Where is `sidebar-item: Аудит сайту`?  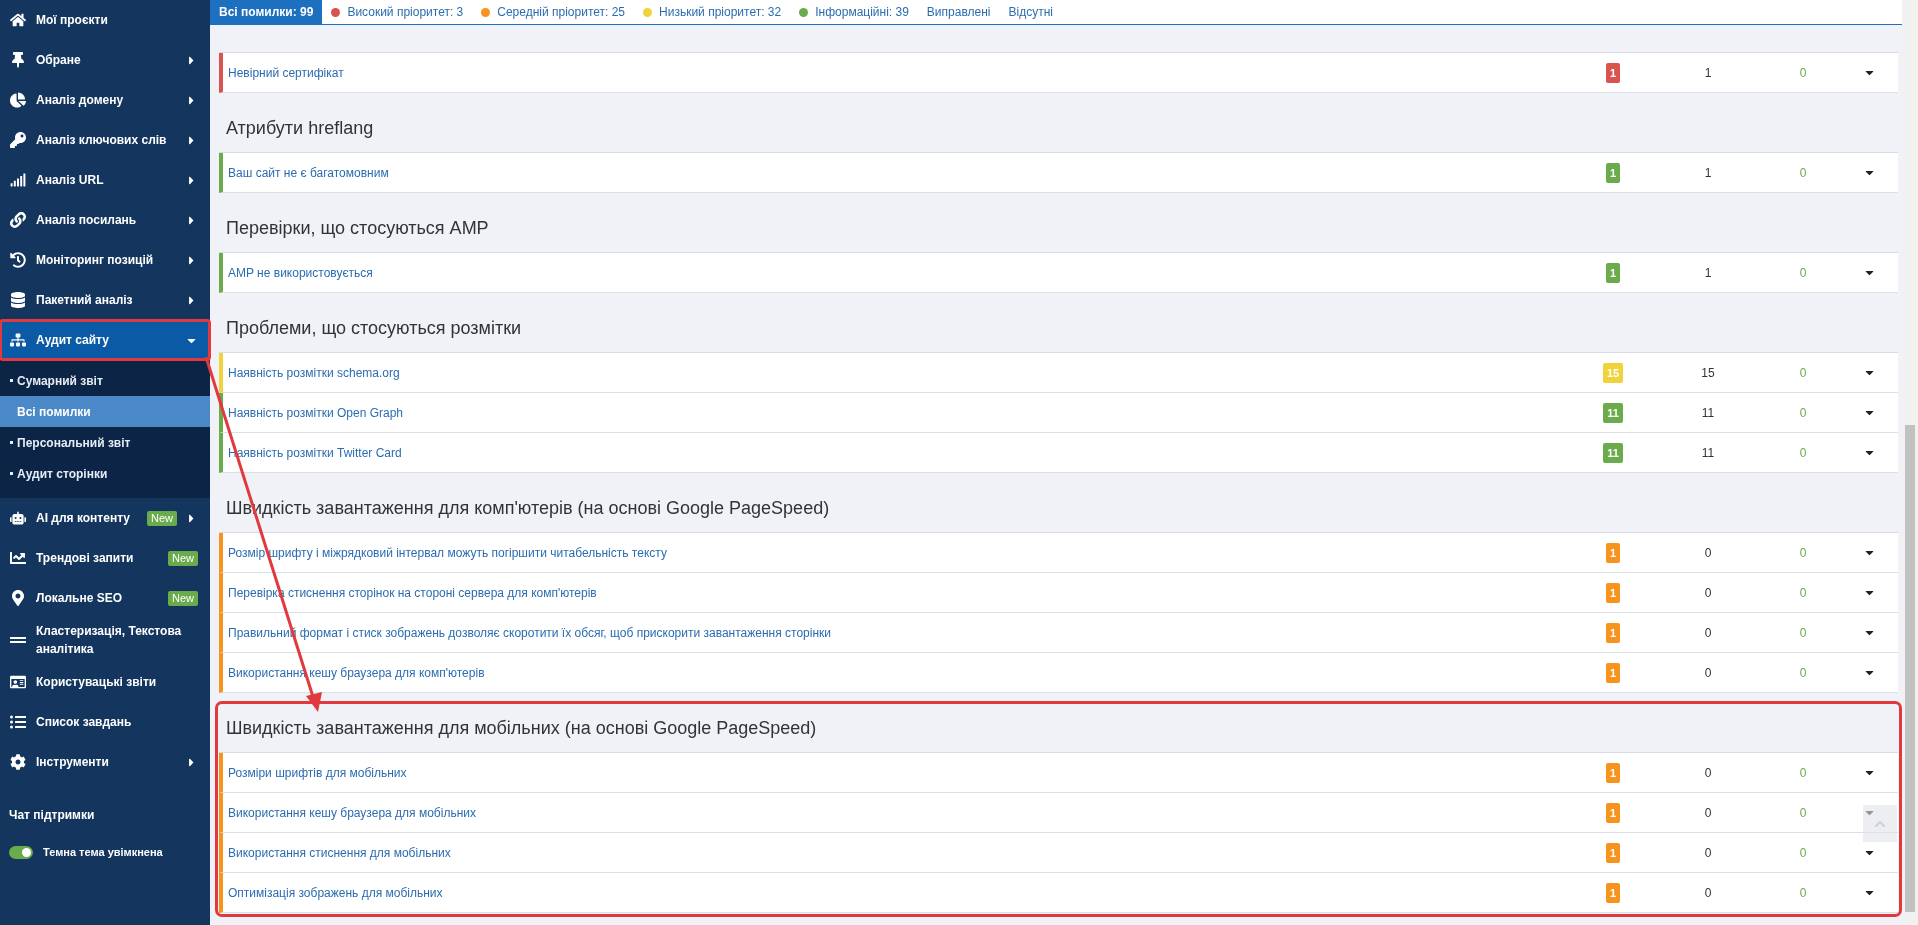 sidebar-item: Аудит сайту is located at coordinates (105, 340).